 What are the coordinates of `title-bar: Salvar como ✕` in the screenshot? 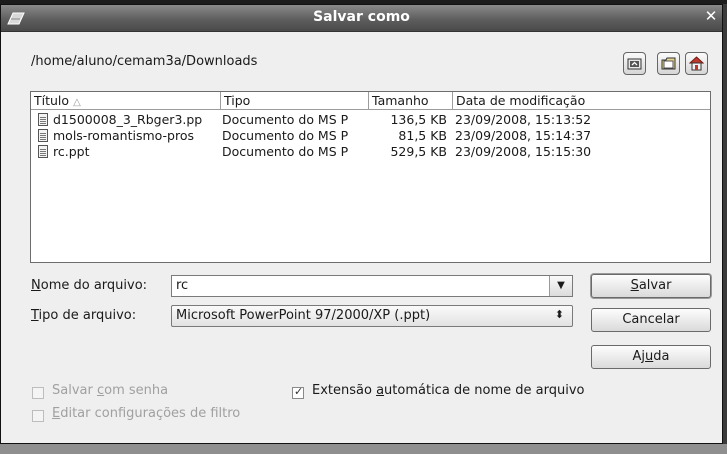 It's located at (361, 18).